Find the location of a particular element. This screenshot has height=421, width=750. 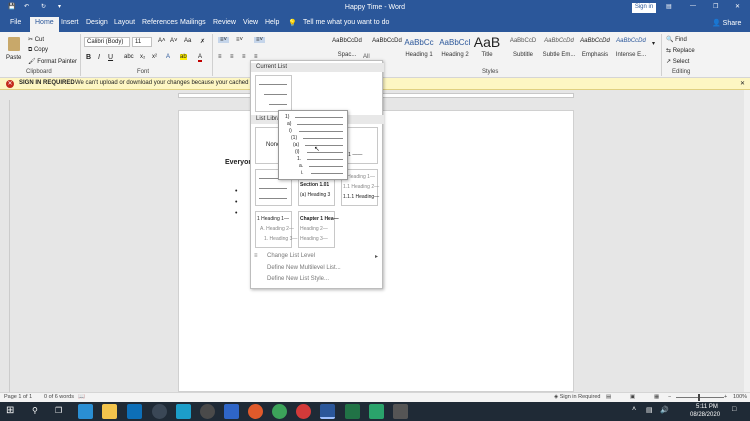

tab-help: Help is located at coordinates (272, 22).